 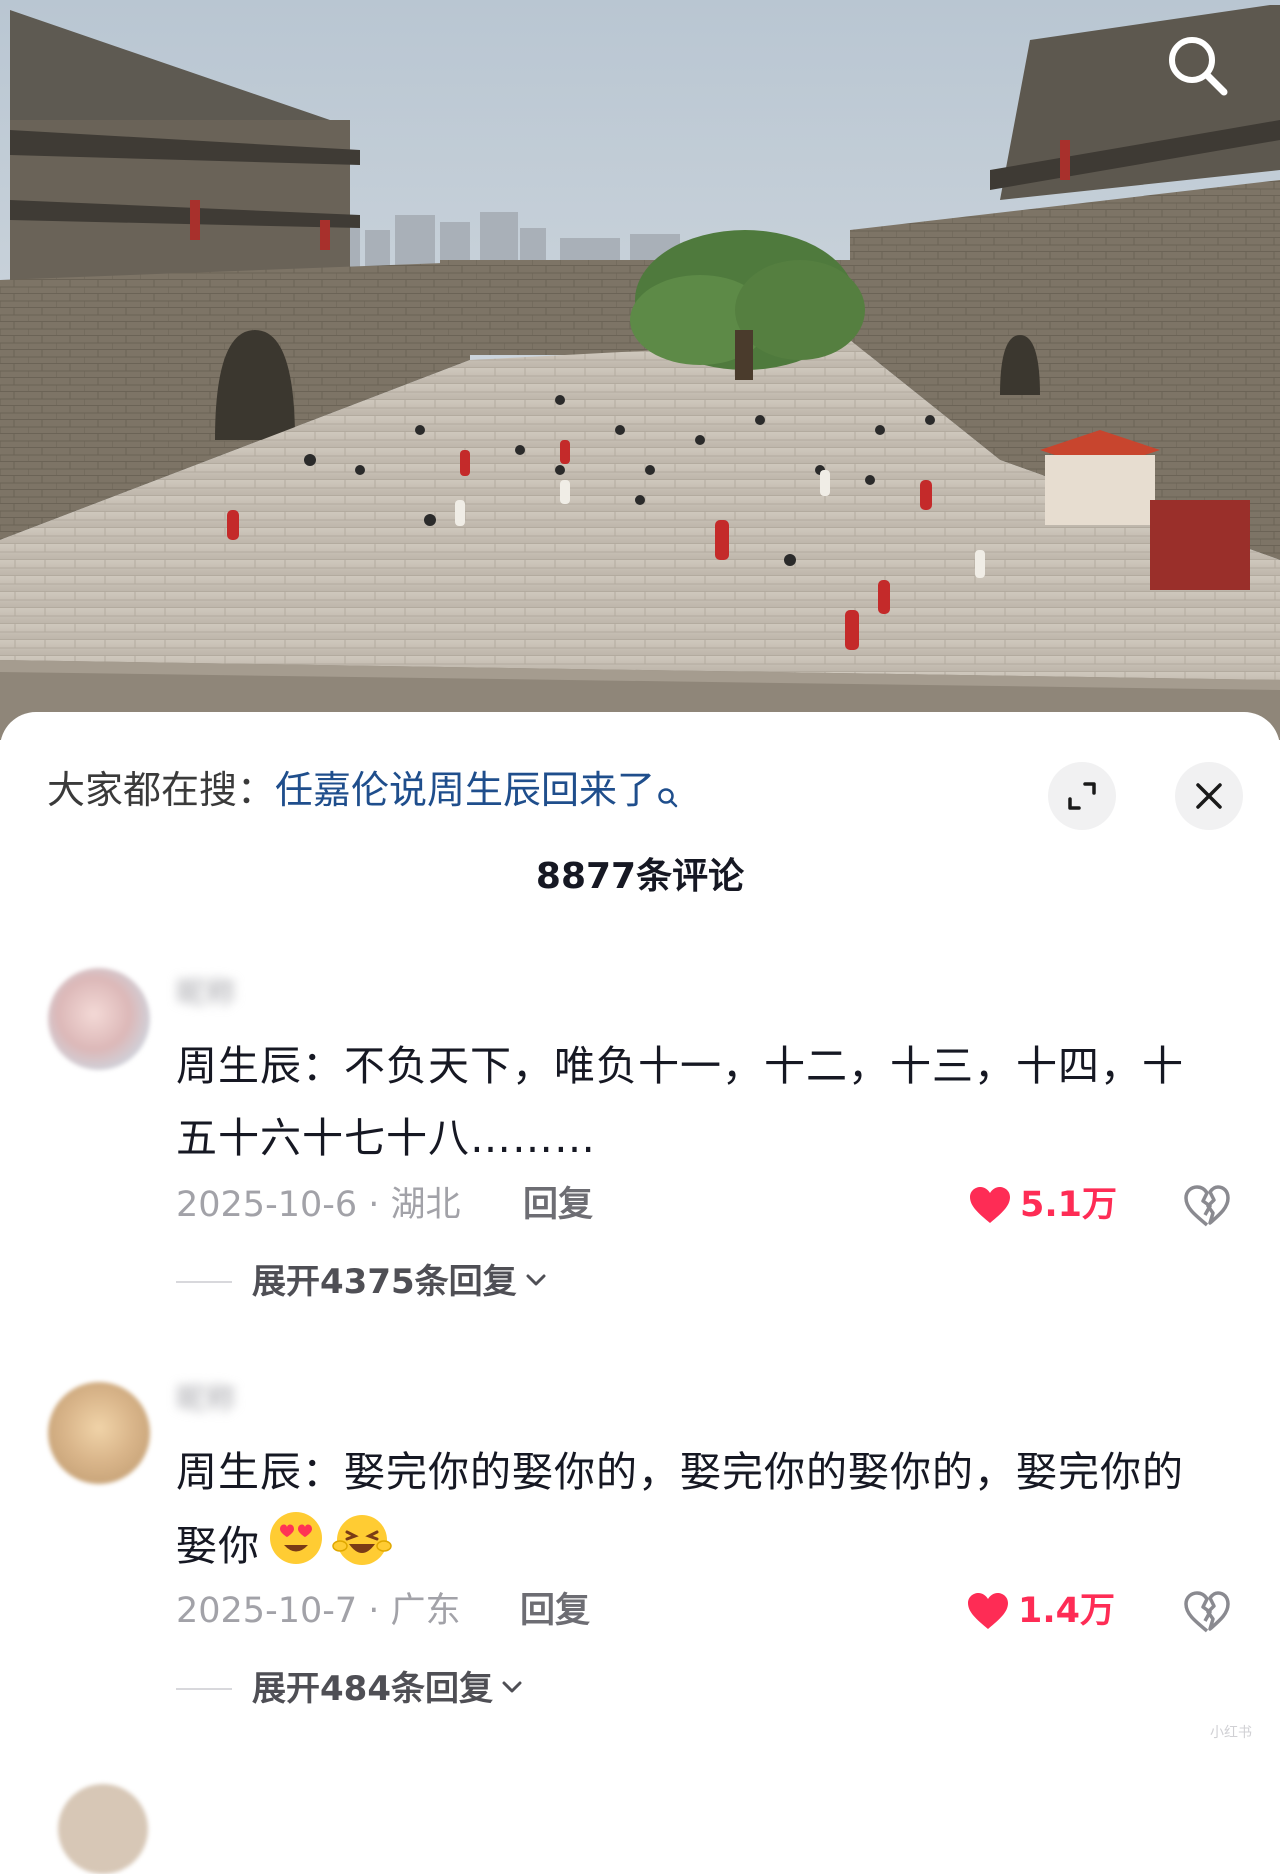 I want to click on comment-username, so click(x=181, y=1803).